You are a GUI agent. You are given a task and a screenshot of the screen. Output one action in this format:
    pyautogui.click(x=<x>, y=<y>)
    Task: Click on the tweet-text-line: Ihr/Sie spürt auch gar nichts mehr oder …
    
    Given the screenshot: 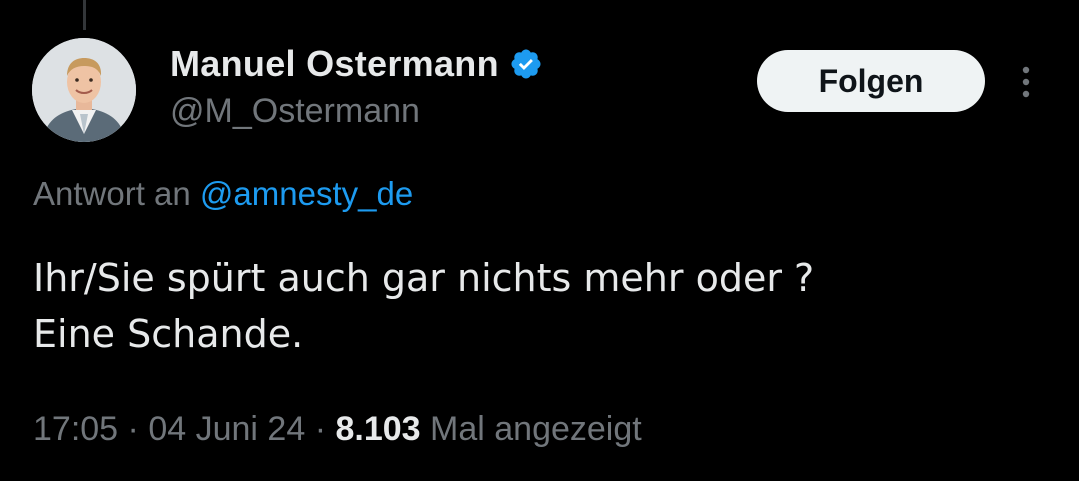 What is the action you would take?
    pyautogui.click(x=424, y=278)
    